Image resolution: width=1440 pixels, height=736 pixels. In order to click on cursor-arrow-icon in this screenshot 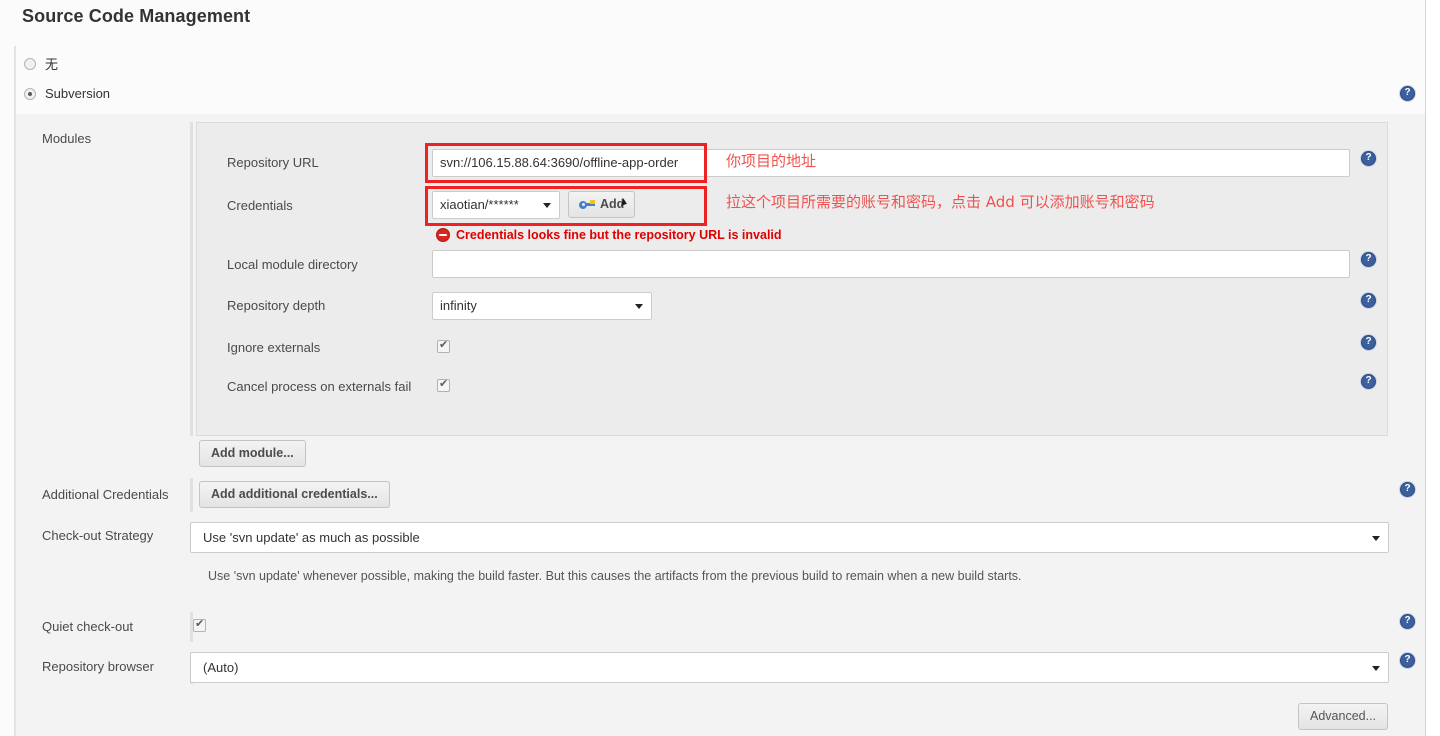, I will do `click(625, 203)`.